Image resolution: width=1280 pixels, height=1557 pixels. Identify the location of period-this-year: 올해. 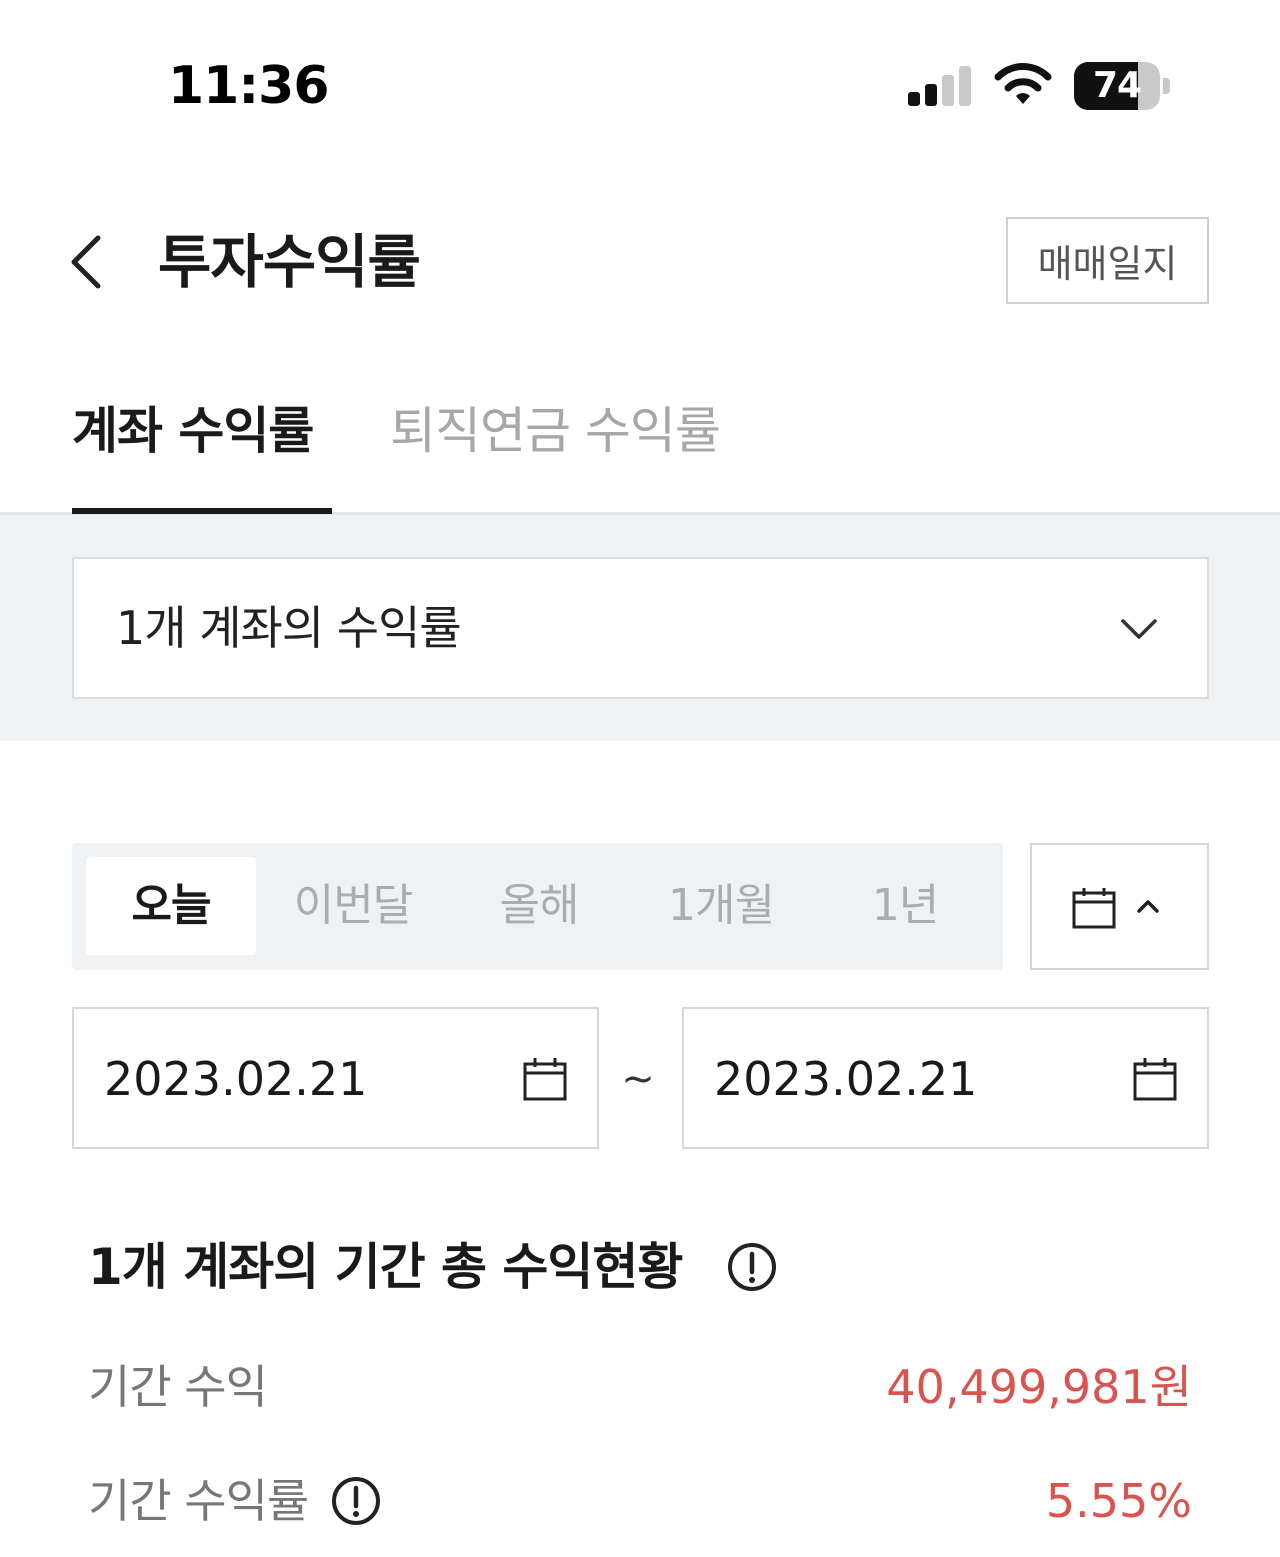
(539, 906).